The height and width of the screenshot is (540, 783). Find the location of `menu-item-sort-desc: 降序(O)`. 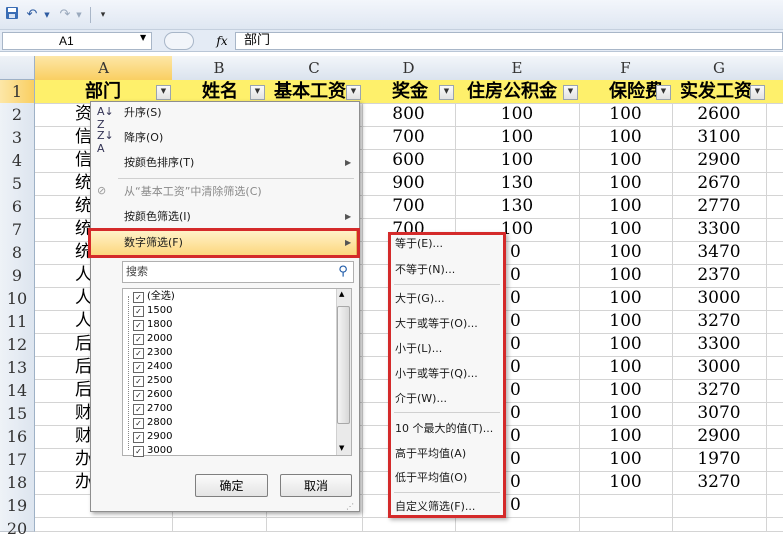

menu-item-sort-desc: 降序(O) is located at coordinates (143, 138).